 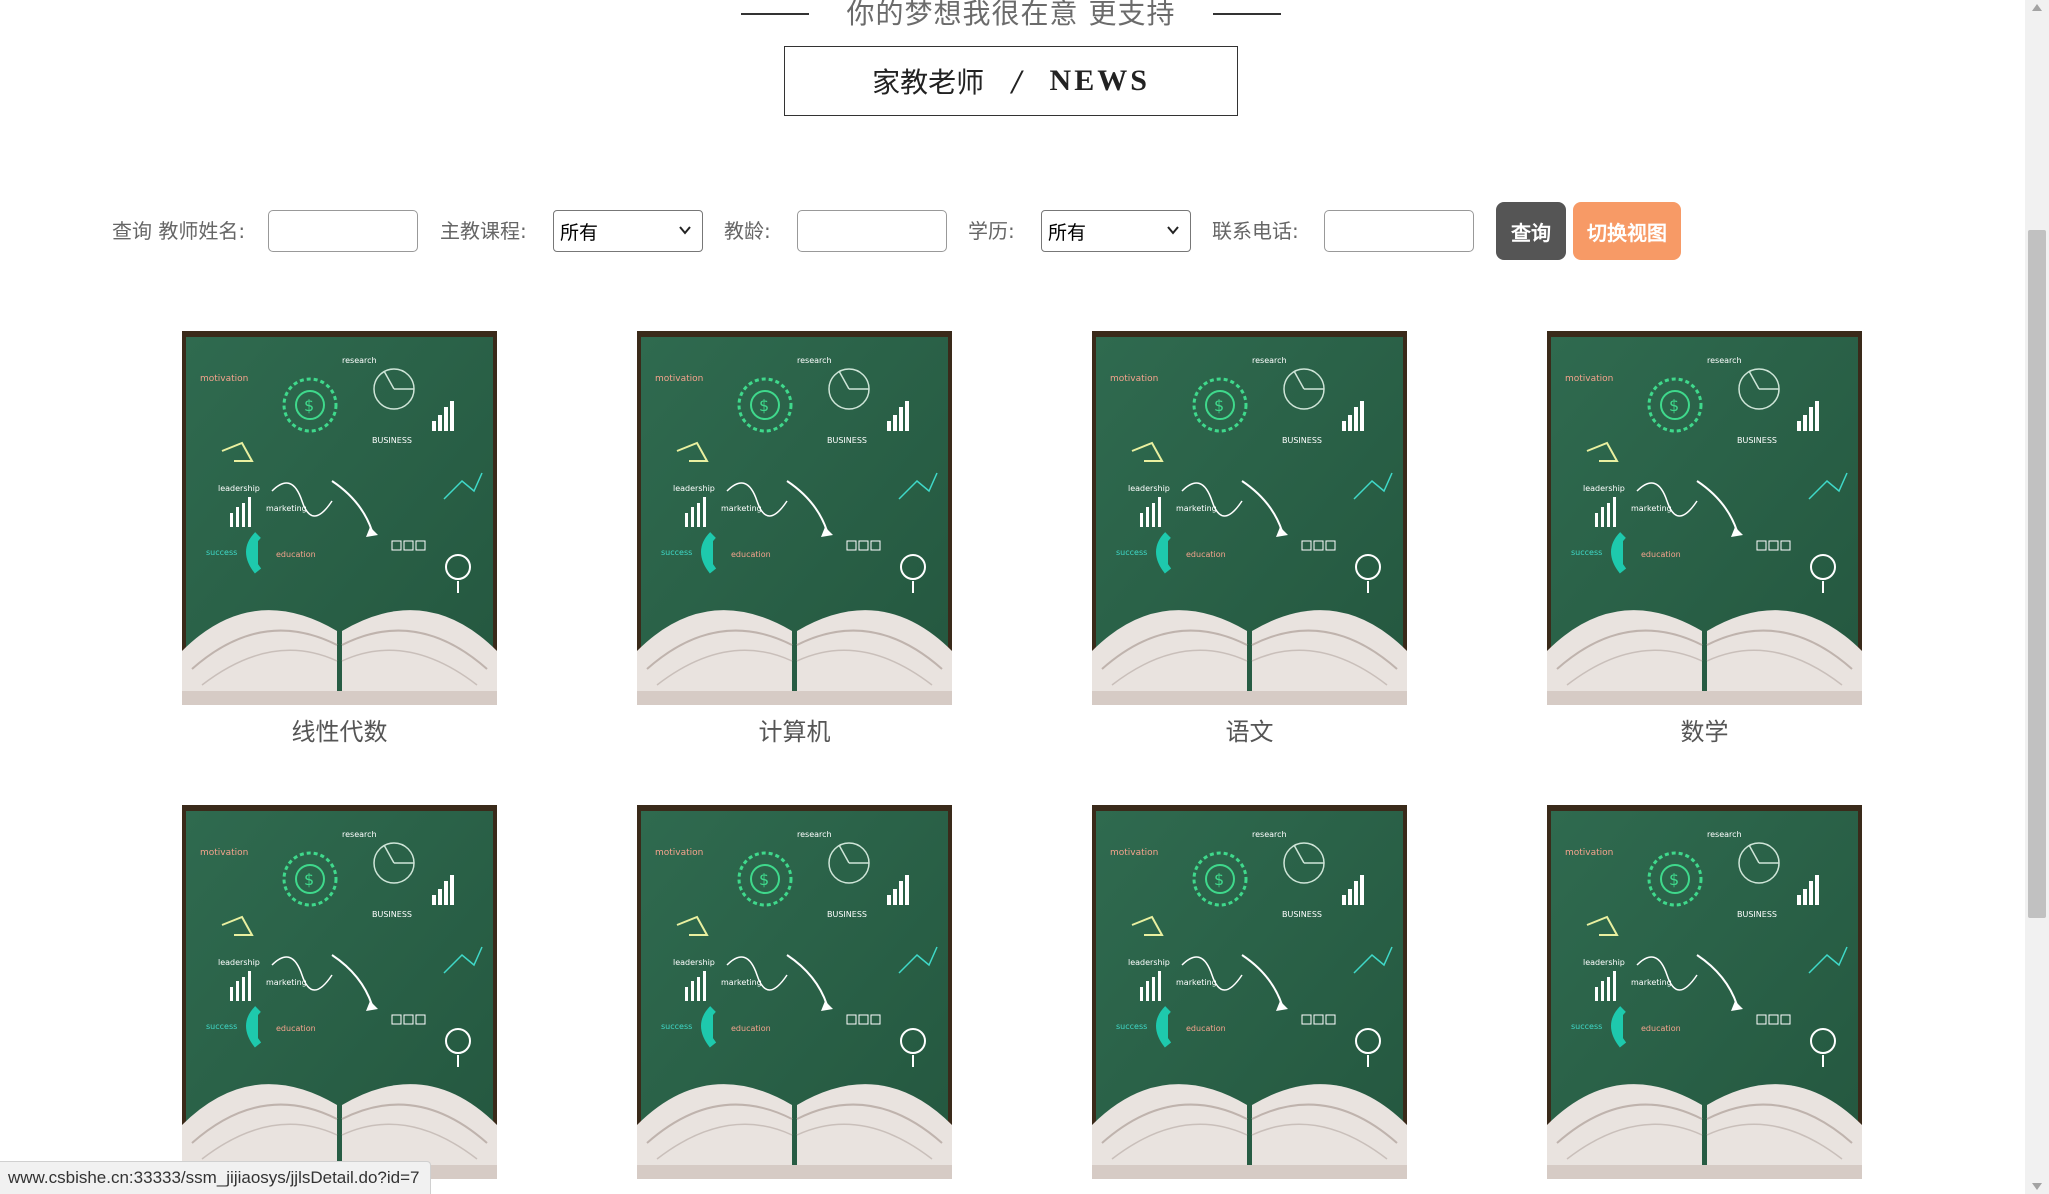 What do you see at coordinates (628, 231) in the screenshot?
I see `course-select: 所有` at bounding box center [628, 231].